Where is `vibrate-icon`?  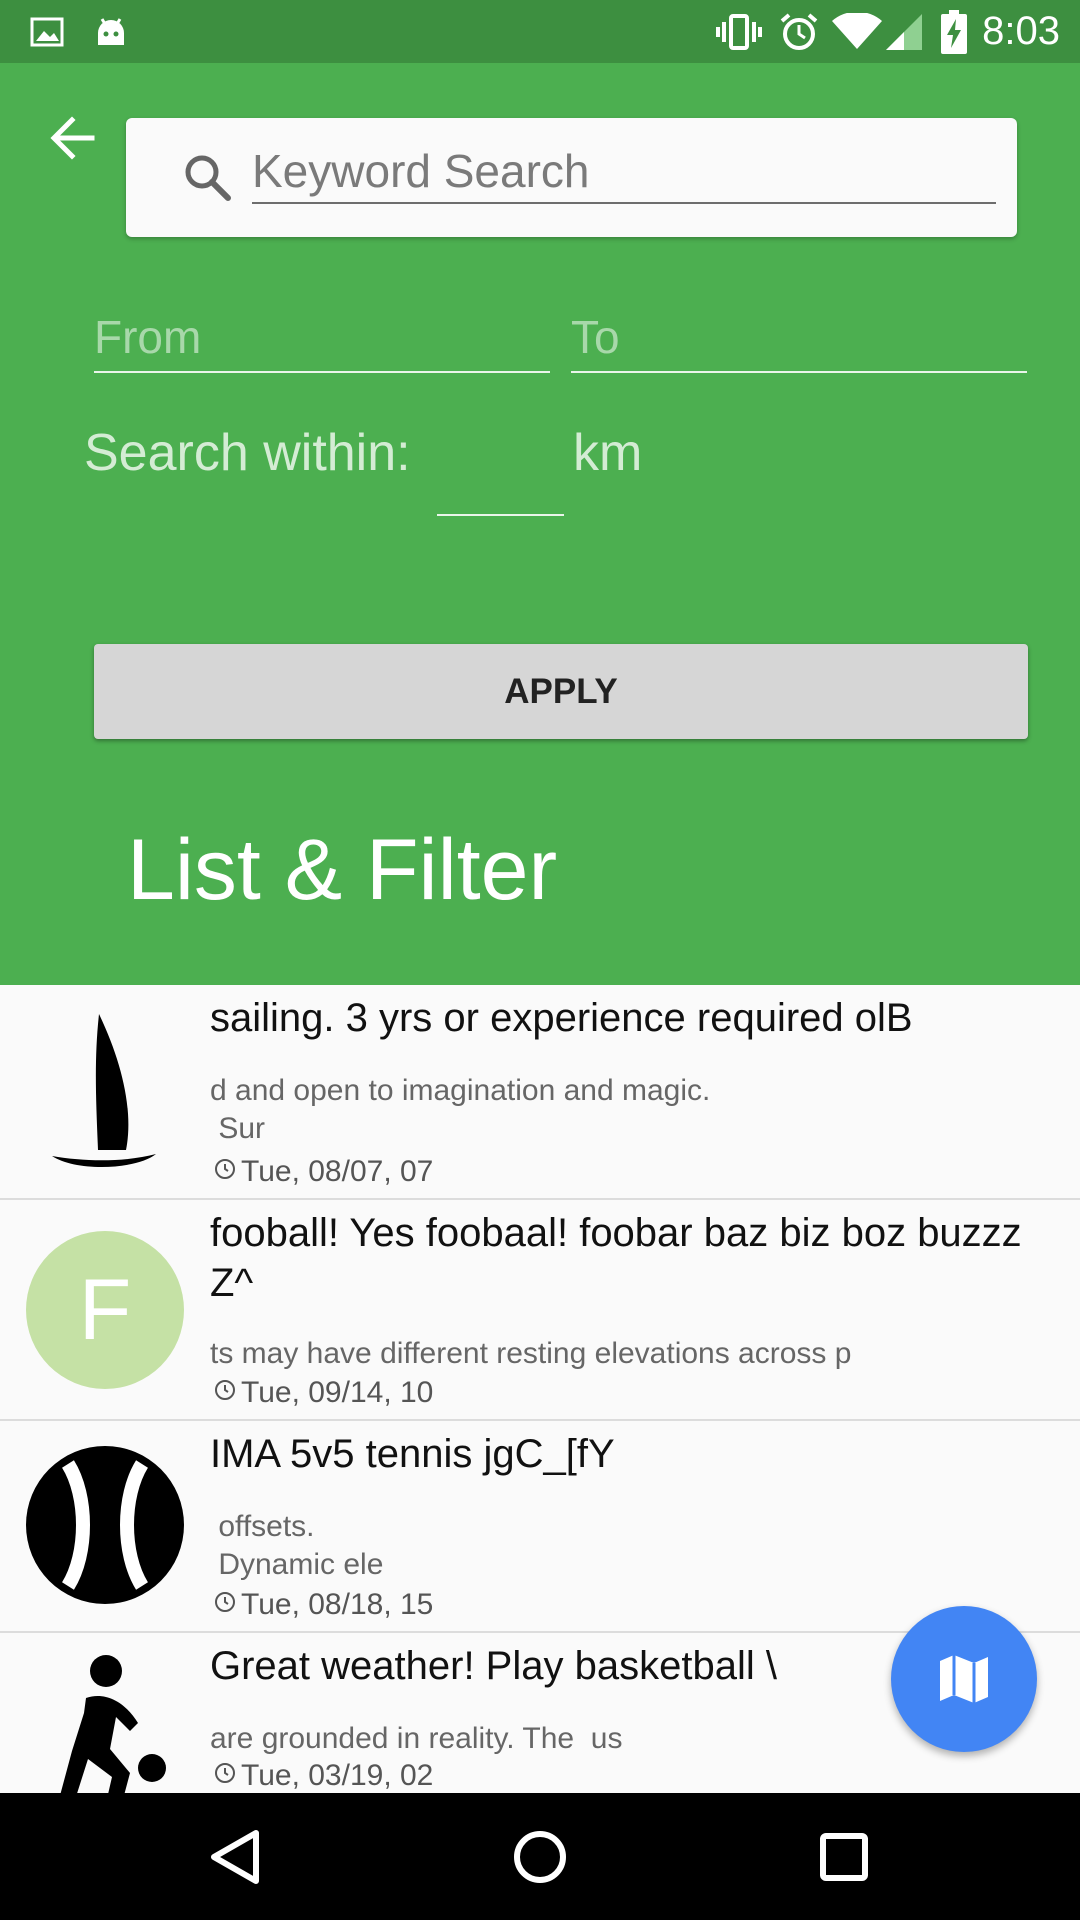
vibrate-icon is located at coordinates (739, 31).